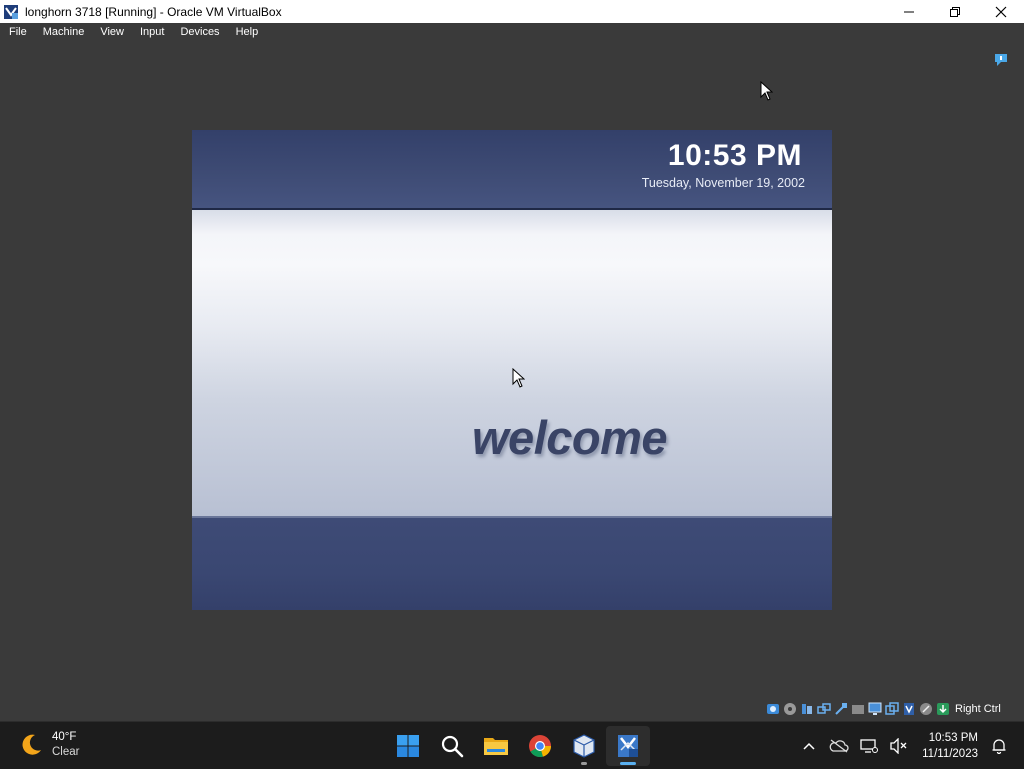 This screenshot has height=769, width=1024. I want to click on minimize-button, so click(909, 11).